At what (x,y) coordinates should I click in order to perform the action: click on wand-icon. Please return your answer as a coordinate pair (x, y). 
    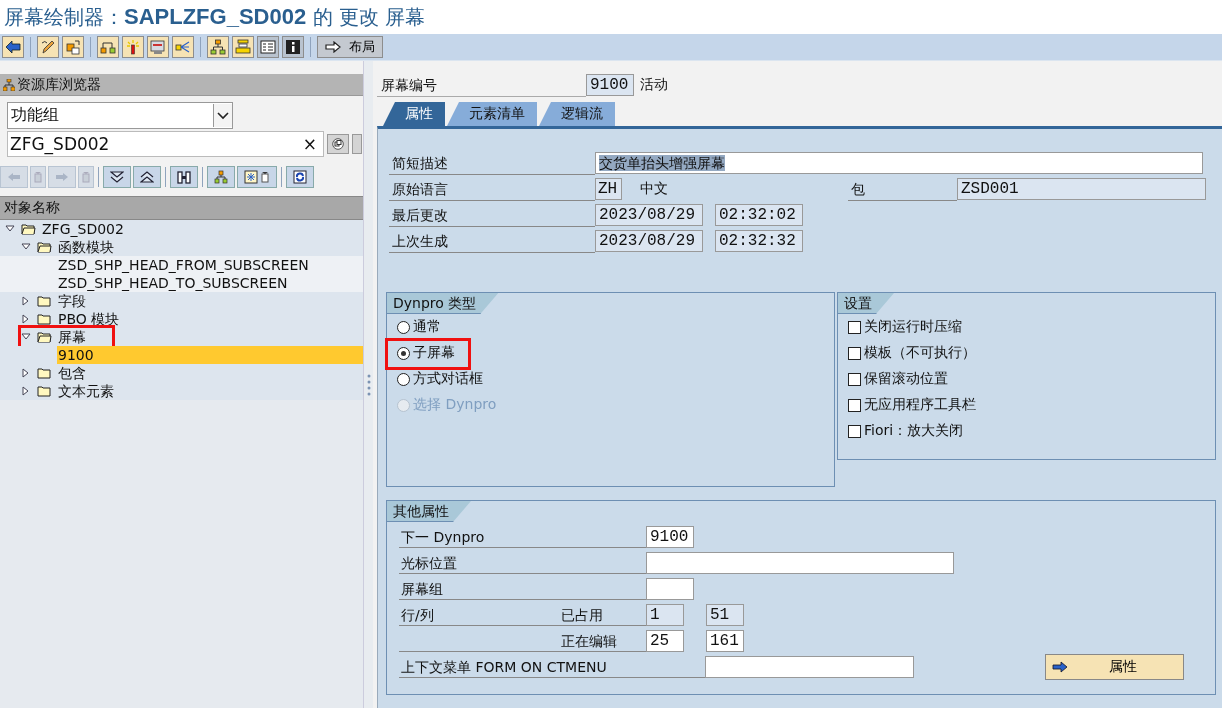
    Looking at the image, I should click on (133, 47).